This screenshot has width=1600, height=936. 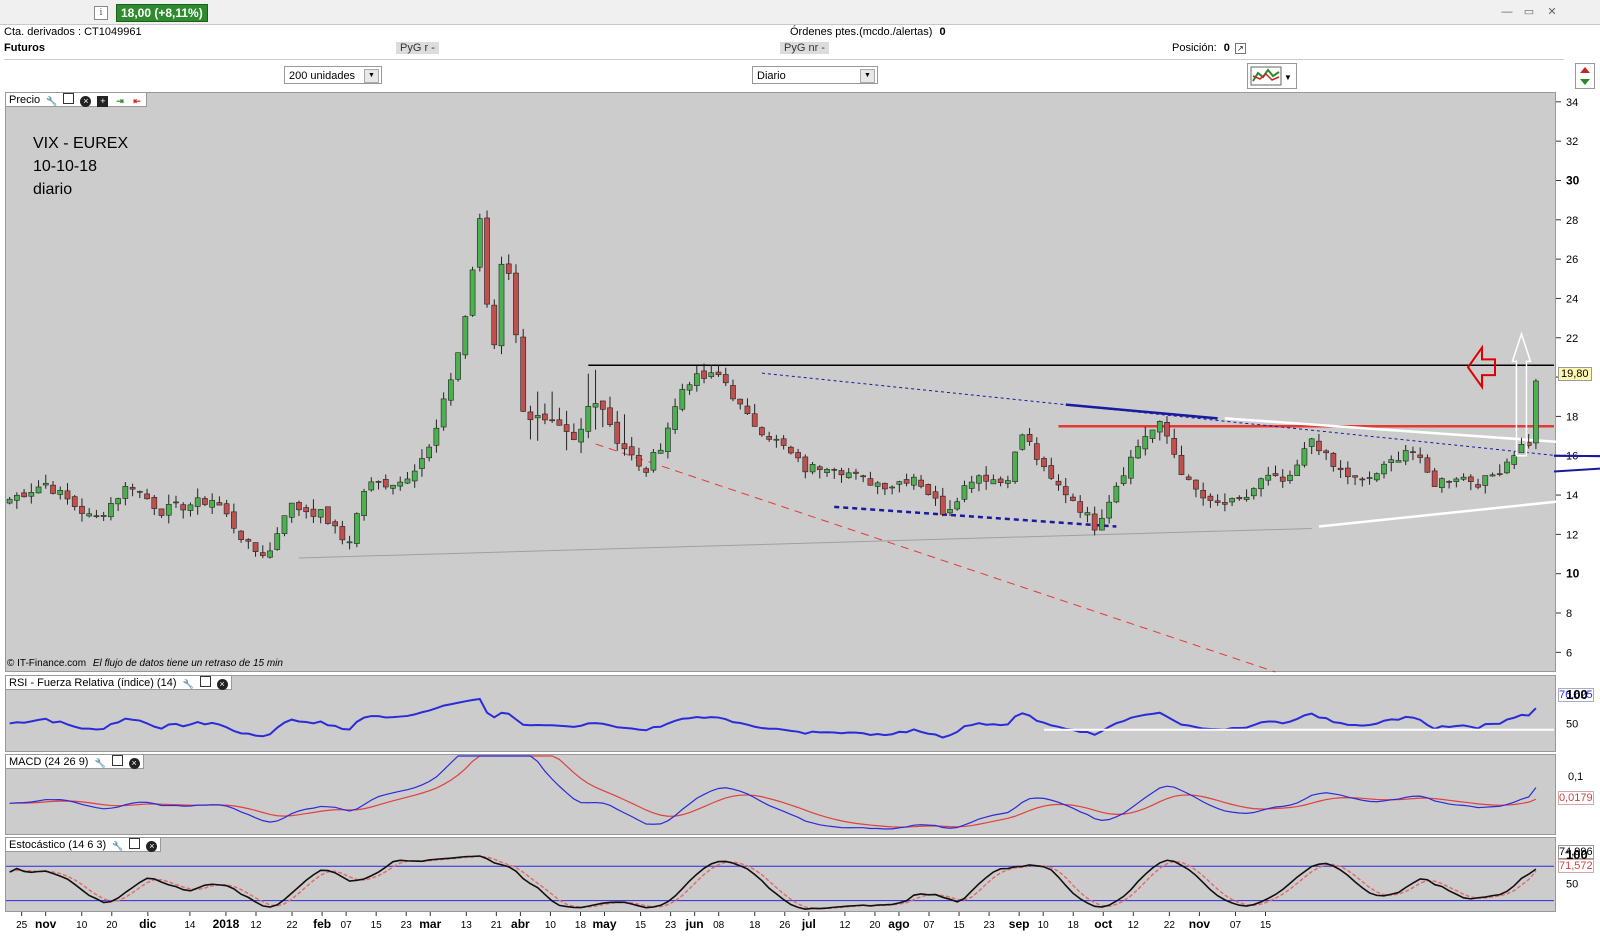 What do you see at coordinates (604, 924) in the screenshot?
I see `x-axis-label: may` at bounding box center [604, 924].